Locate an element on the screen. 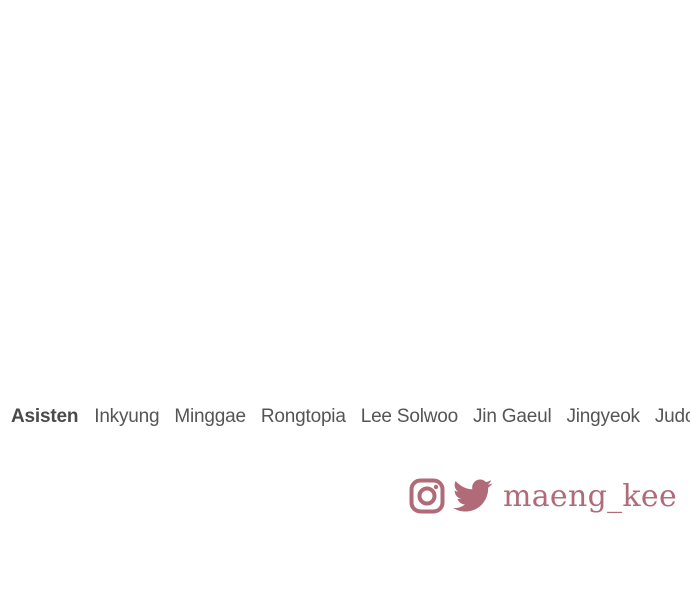  credit-name: Inkyung is located at coordinates (127, 416).